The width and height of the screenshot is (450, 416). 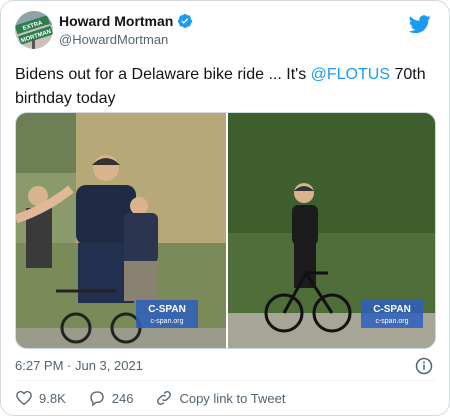 I want to click on cspan-brand-right: C-SPAN, so click(x=392, y=309).